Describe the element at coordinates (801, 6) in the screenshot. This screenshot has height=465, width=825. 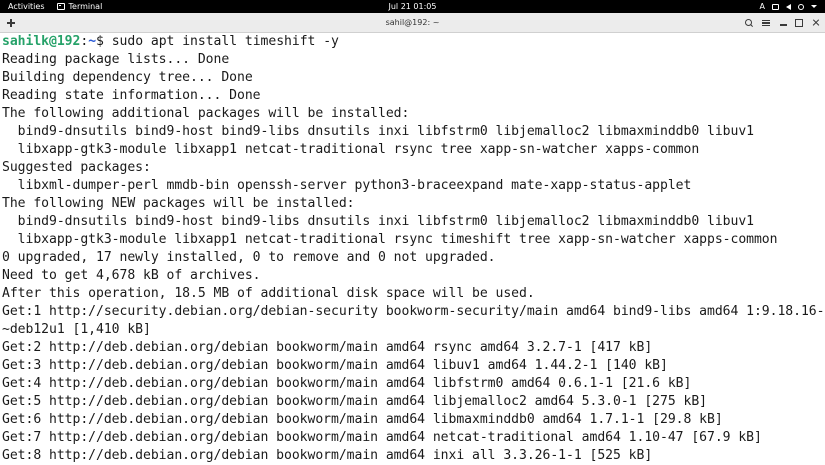
I see `power-icon` at that location.